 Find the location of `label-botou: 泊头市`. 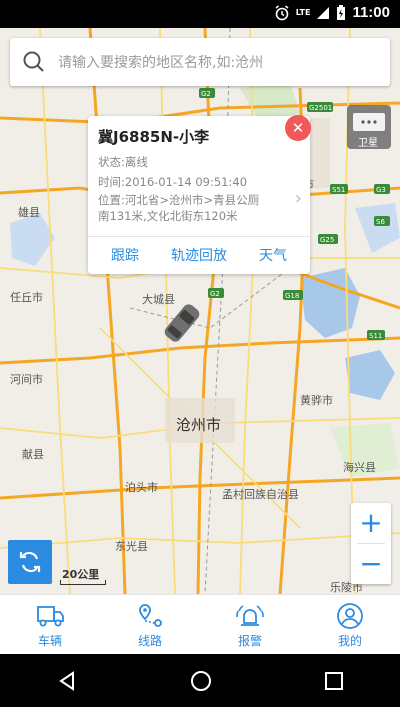

label-botou: 泊头市 is located at coordinates (141, 487).